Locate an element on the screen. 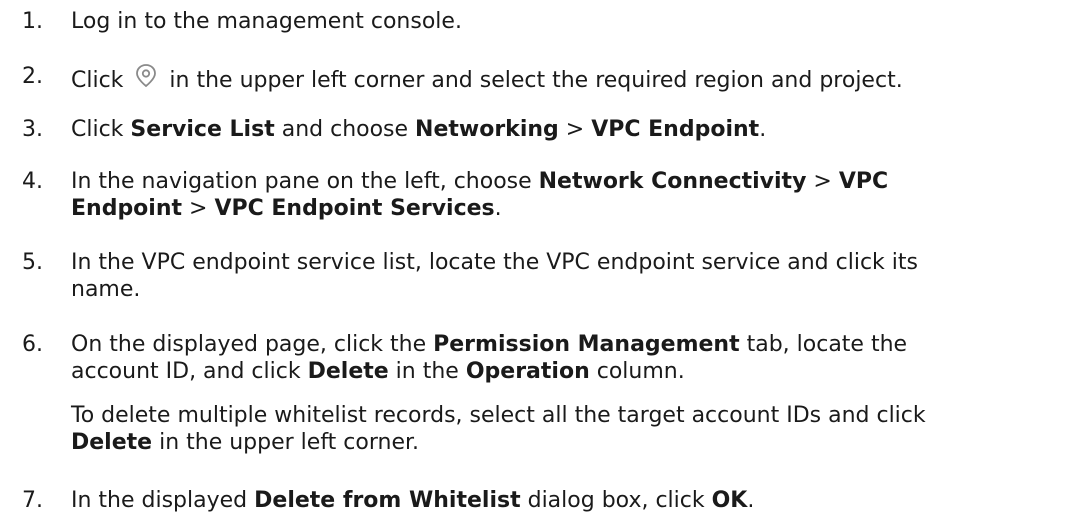  location-pin-icon is located at coordinates (147, 78).